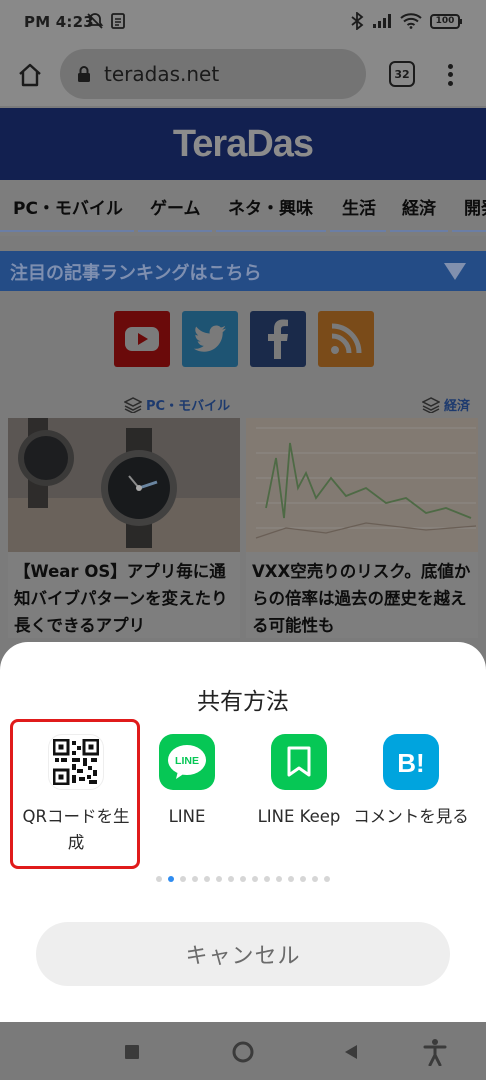 The height and width of the screenshot is (1080, 486). I want to click on facebook-link, so click(278, 339).